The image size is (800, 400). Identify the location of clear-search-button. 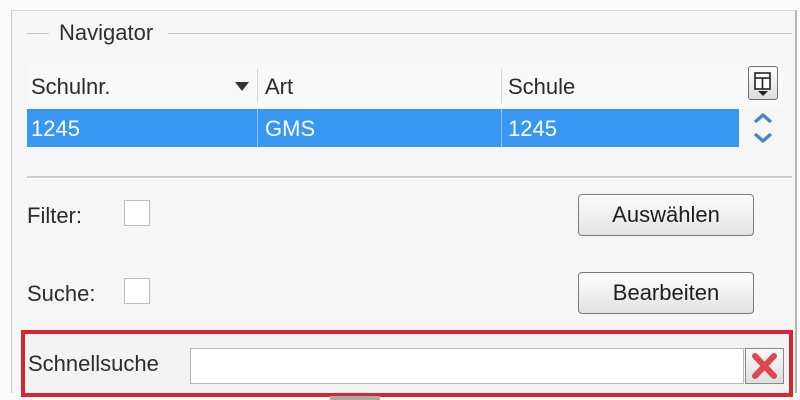
(764, 366).